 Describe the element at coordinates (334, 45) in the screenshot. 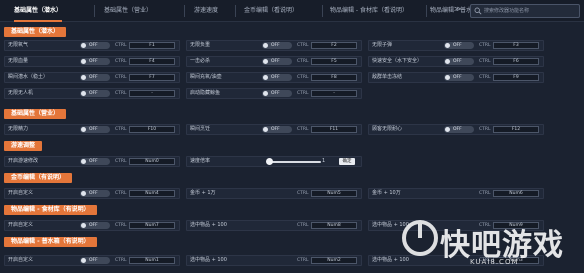

I see `hotkey-field: F2` at that location.